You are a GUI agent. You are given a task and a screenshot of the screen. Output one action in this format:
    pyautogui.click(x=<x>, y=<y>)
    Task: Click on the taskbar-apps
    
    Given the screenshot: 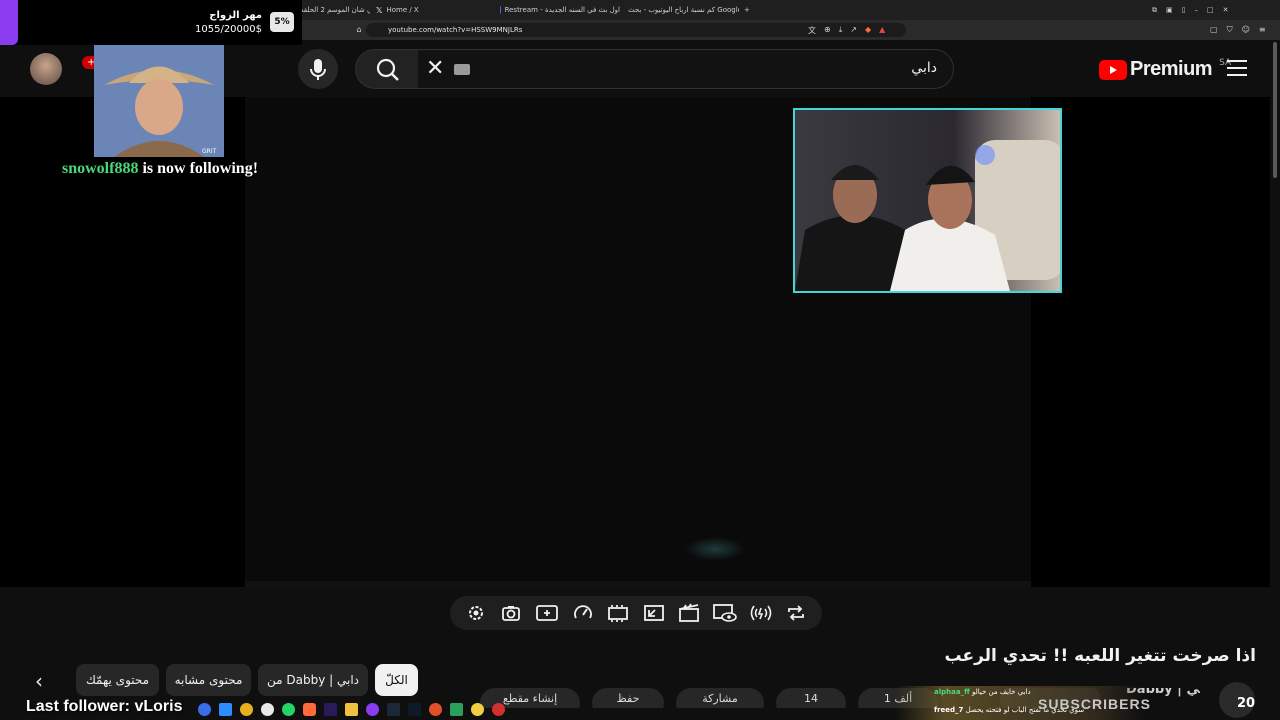 What is the action you would take?
    pyautogui.click(x=351, y=709)
    